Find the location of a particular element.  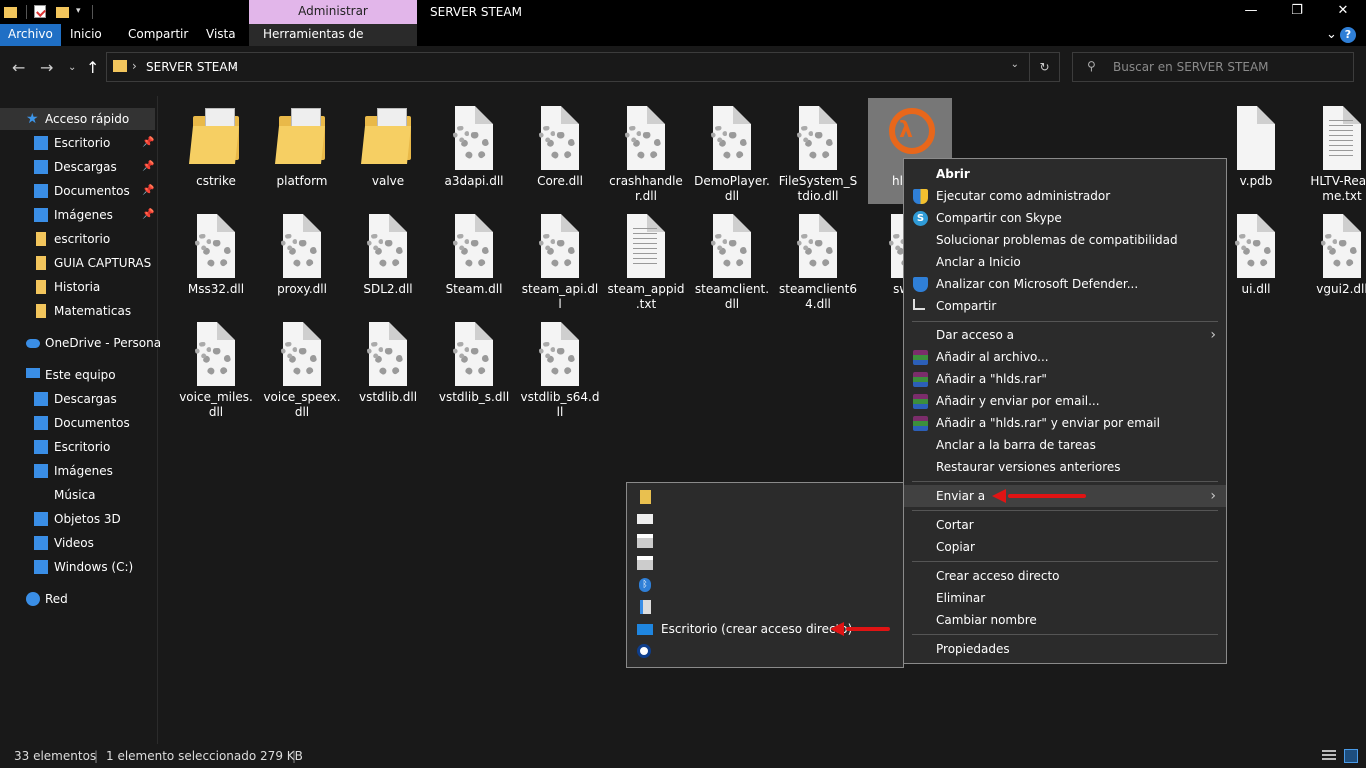

file-item: steam_api.dl l is located at coordinates (560, 259).